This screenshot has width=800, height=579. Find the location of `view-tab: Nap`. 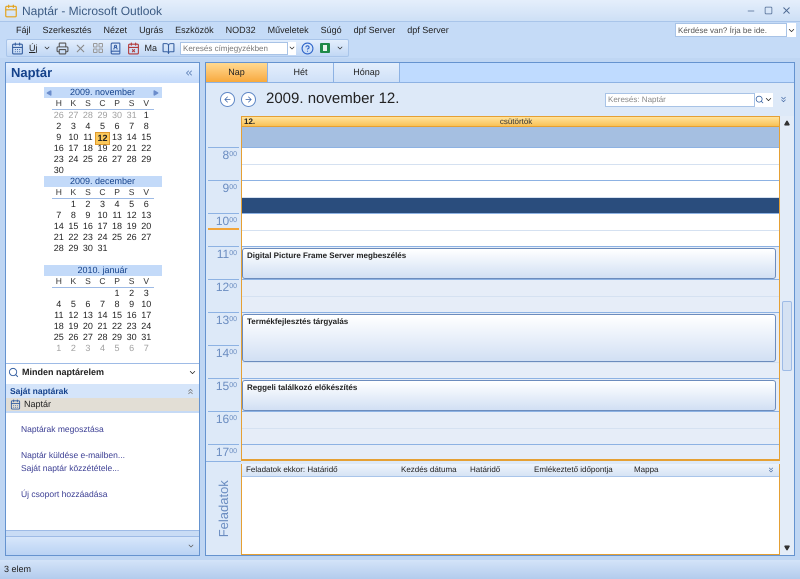

view-tab: Nap is located at coordinates (237, 72).